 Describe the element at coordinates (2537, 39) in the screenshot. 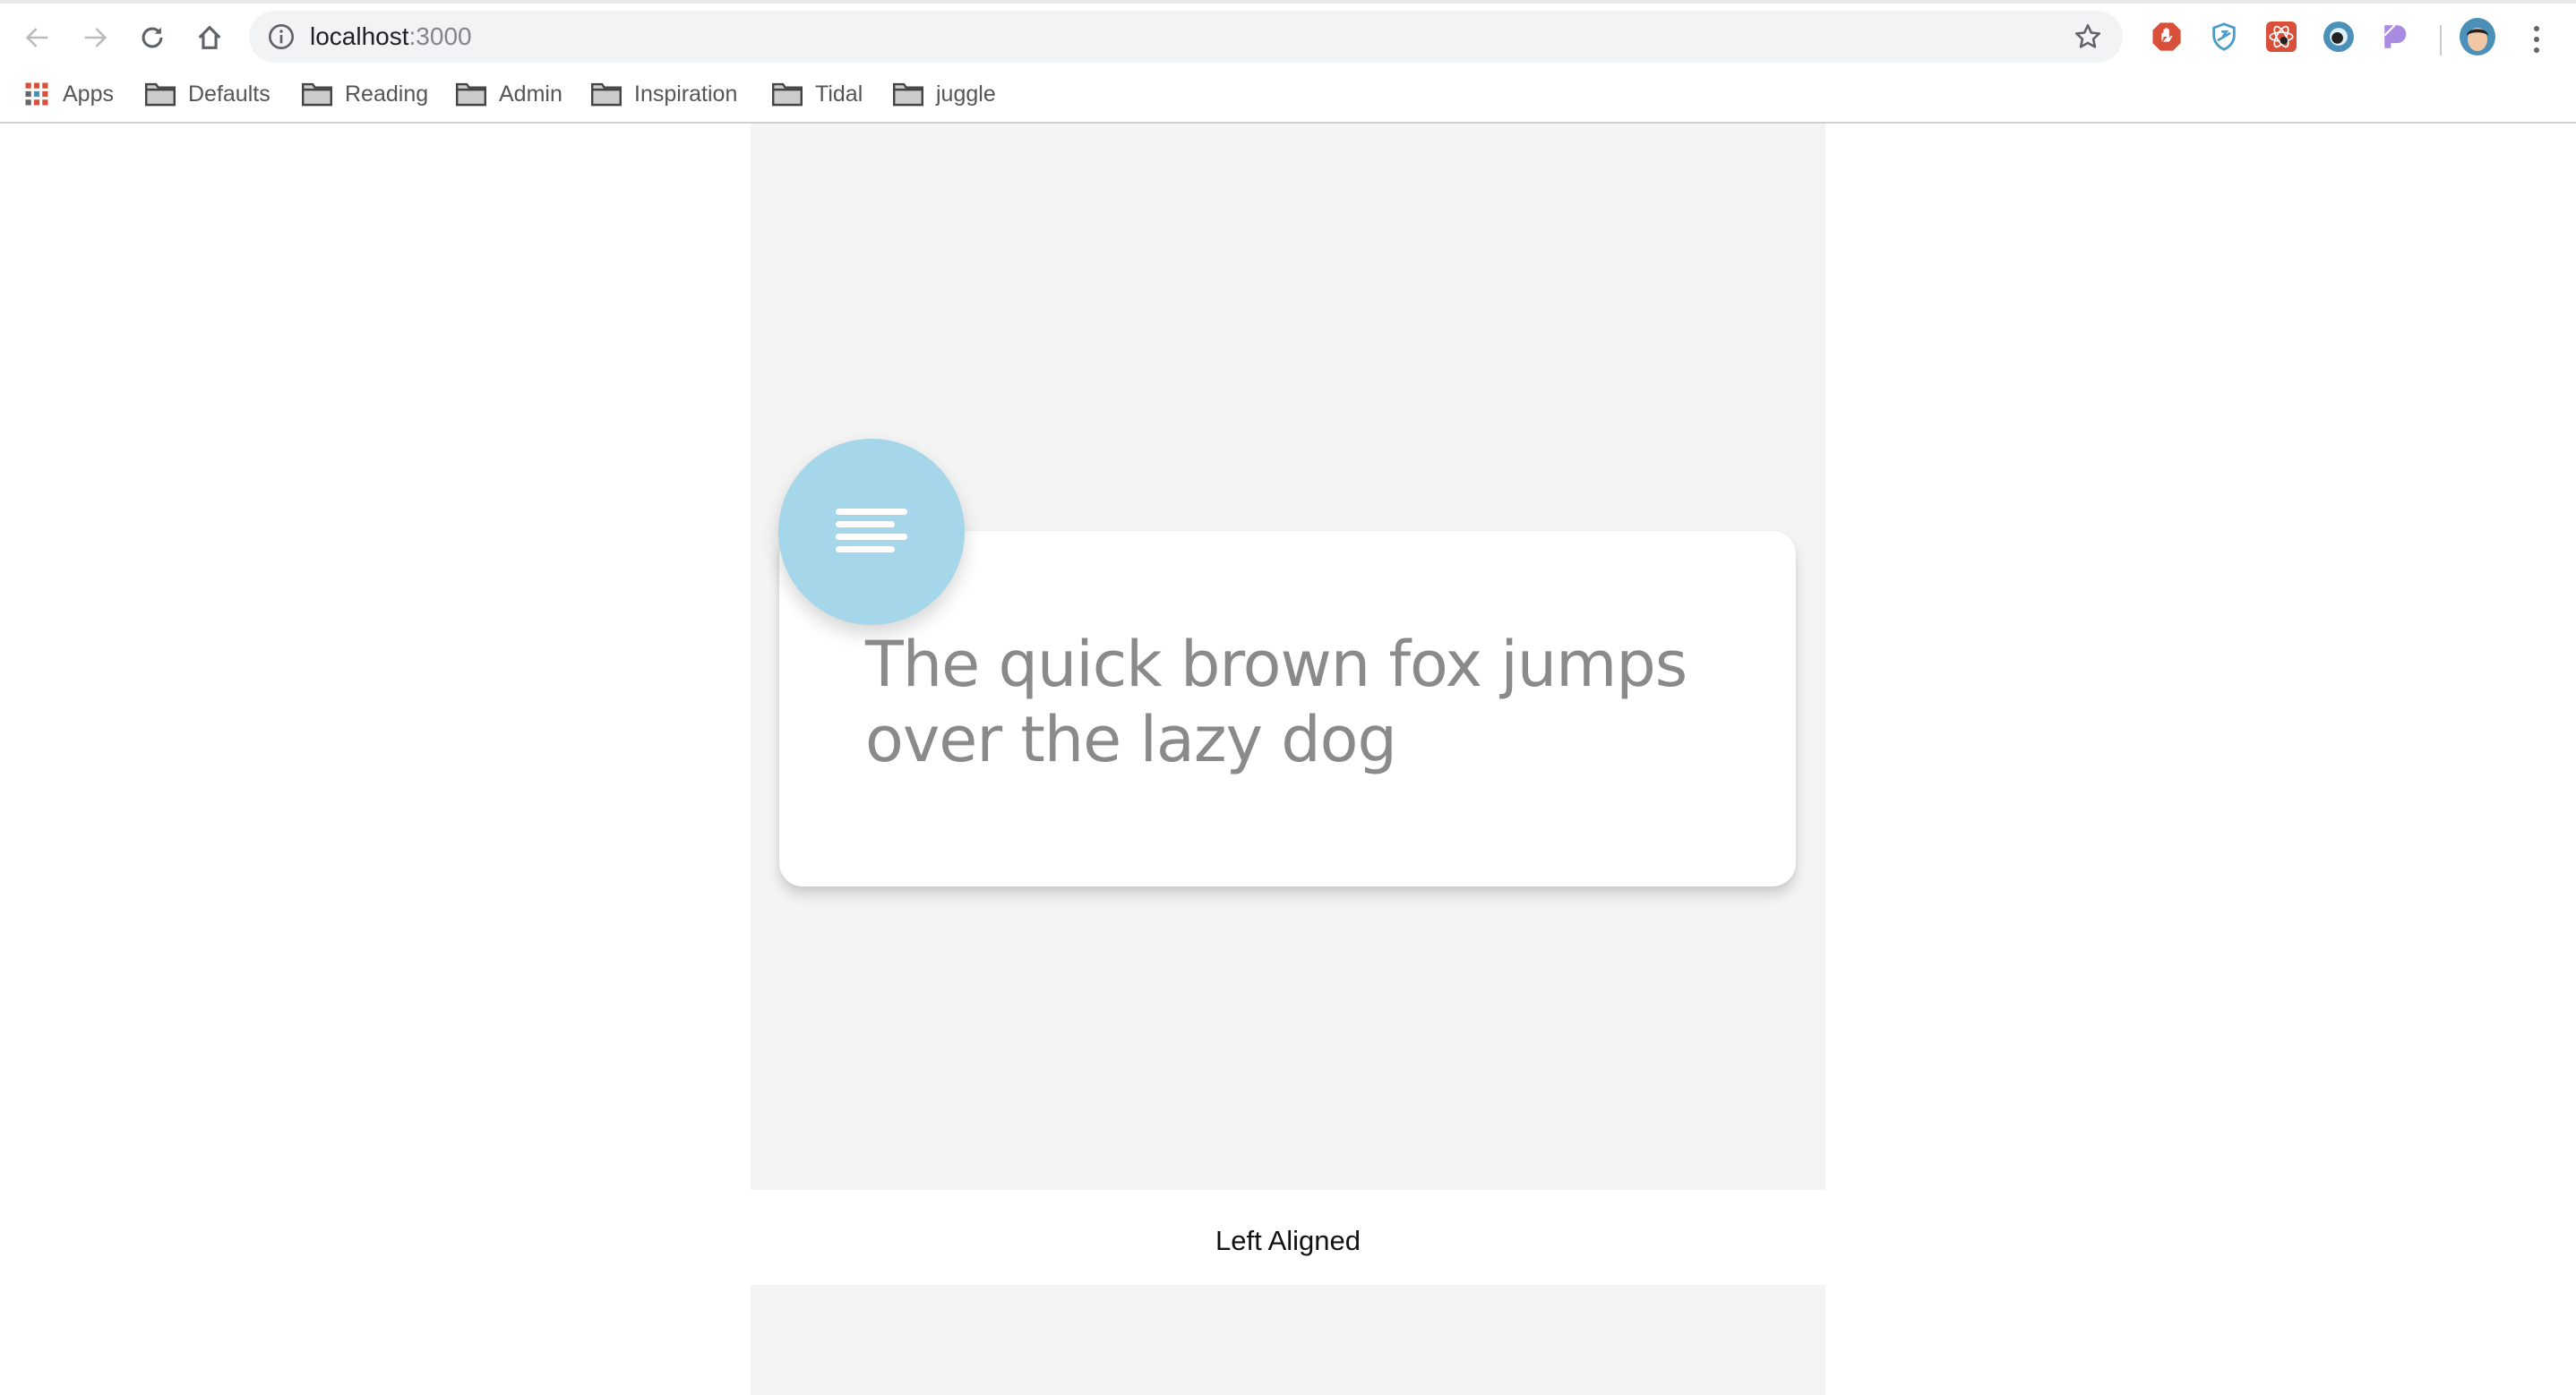

I see `more-menu-icon` at that location.